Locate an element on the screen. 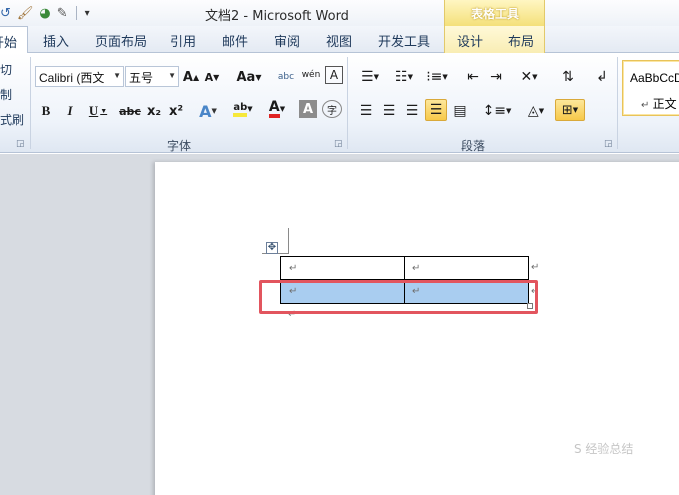 This screenshot has height=495, width=679. character-border-button: A is located at coordinates (334, 75).